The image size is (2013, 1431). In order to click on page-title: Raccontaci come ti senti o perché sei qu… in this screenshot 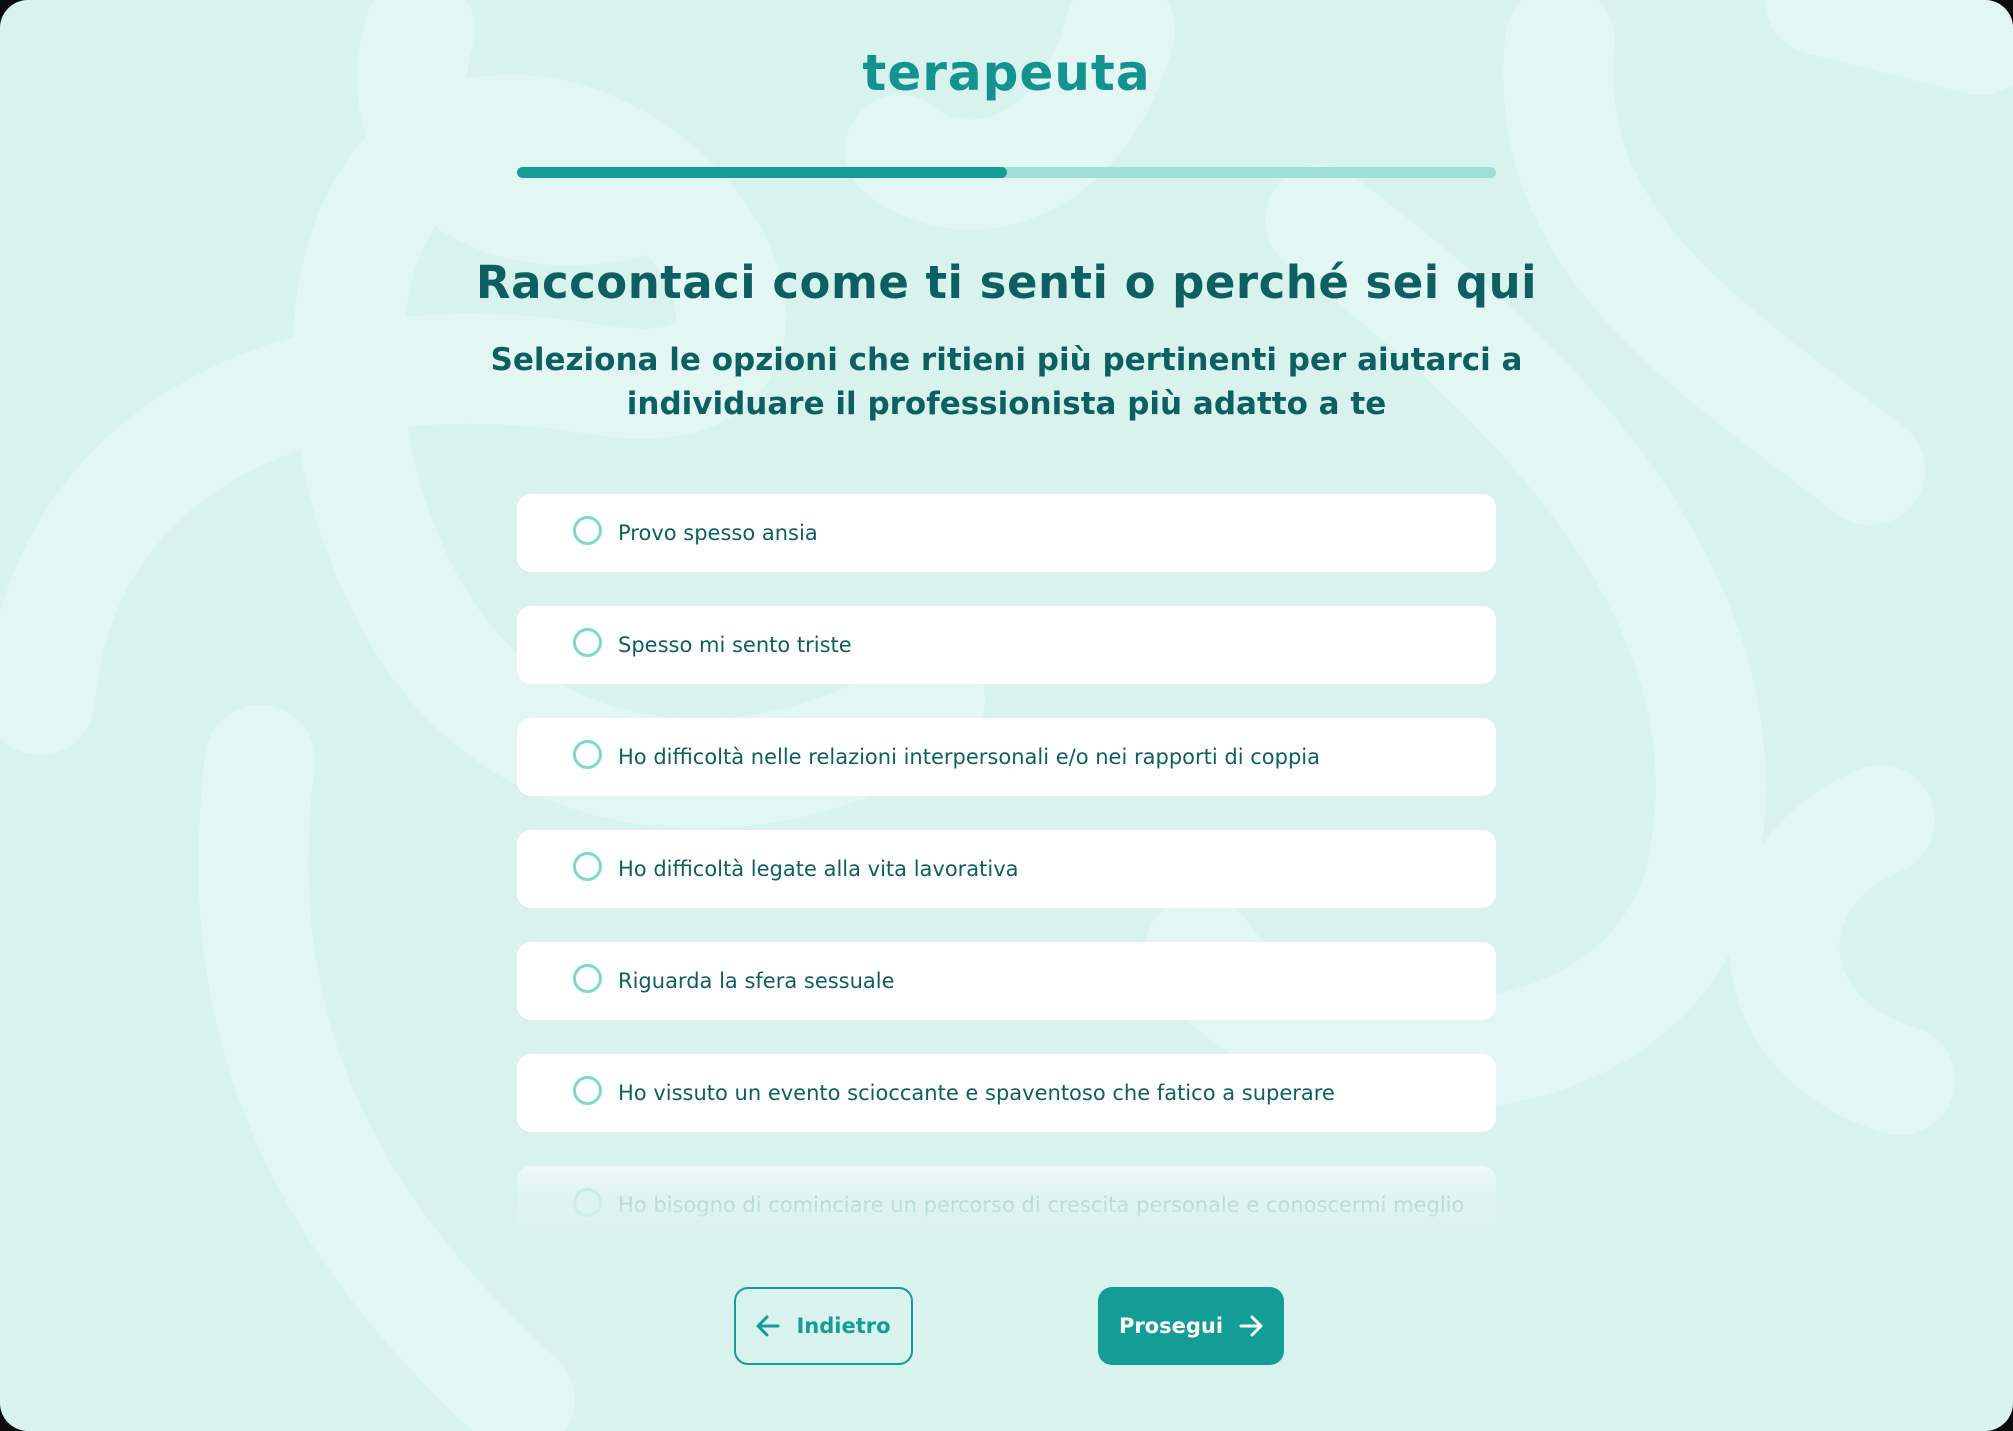, I will do `click(1006, 282)`.